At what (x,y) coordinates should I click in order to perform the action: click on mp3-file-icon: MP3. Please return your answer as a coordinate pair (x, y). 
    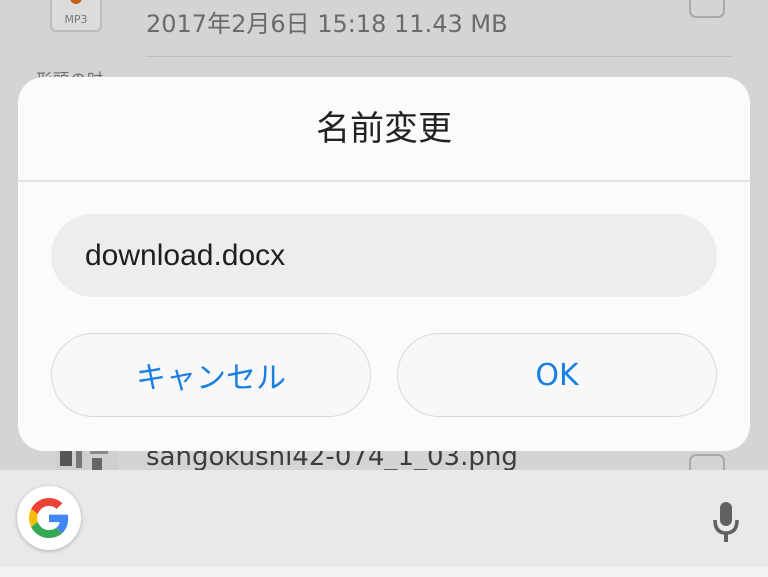
    Looking at the image, I should click on (76, 16).